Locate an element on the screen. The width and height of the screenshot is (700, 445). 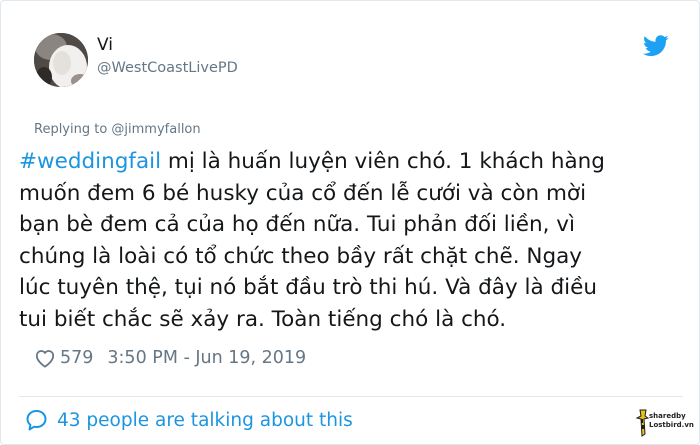
conversation-label: 43 people are talking about this is located at coordinates (205, 420).